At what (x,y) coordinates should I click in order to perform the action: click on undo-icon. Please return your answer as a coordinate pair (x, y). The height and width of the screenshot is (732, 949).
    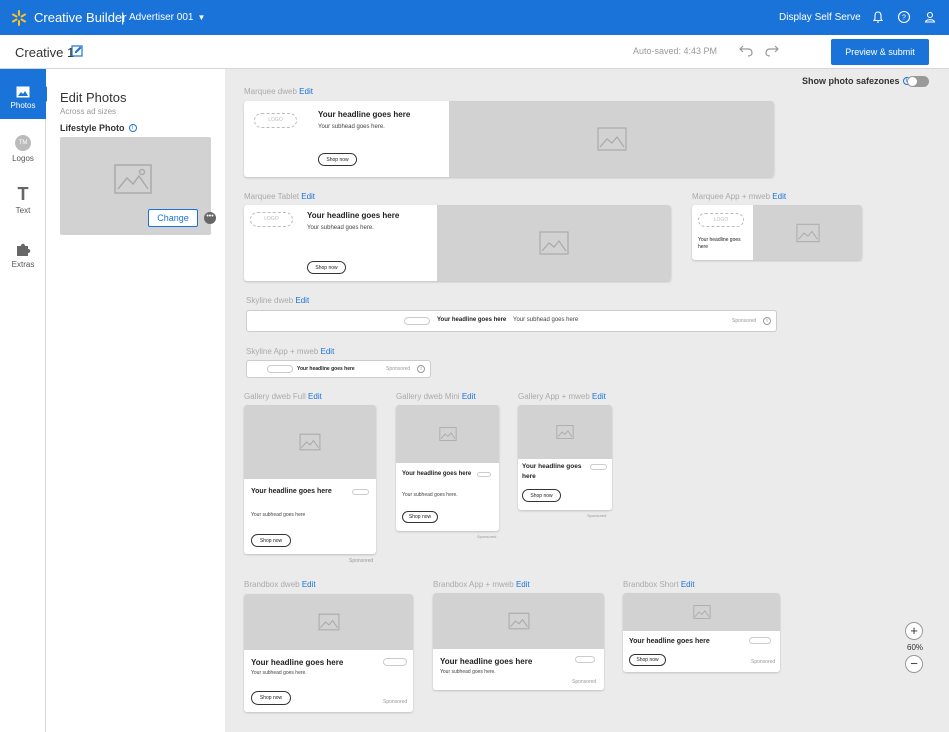
    Looking at the image, I should click on (746, 50).